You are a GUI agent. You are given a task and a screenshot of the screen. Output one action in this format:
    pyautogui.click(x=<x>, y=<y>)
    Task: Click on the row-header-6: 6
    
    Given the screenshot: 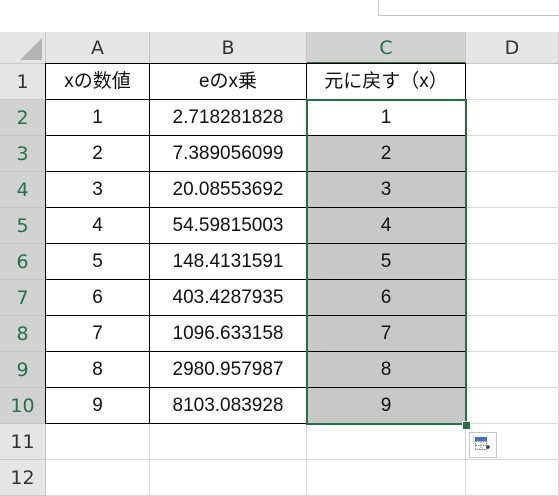 What is the action you would take?
    pyautogui.click(x=23, y=262)
    